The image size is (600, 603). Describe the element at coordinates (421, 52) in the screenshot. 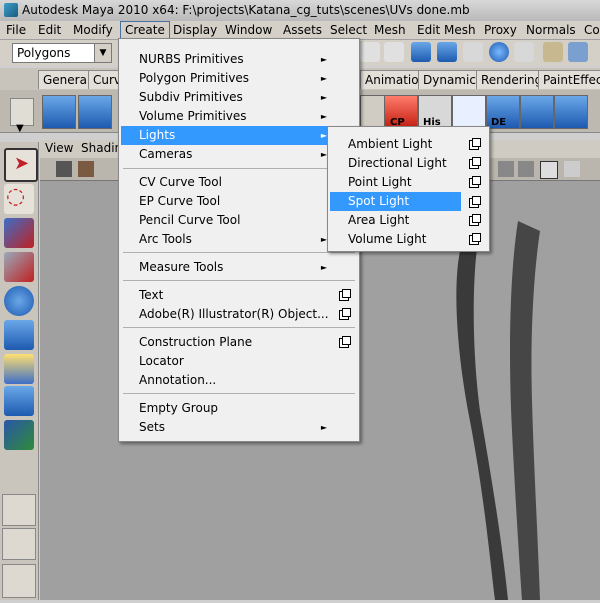

I see `render-icon` at that location.